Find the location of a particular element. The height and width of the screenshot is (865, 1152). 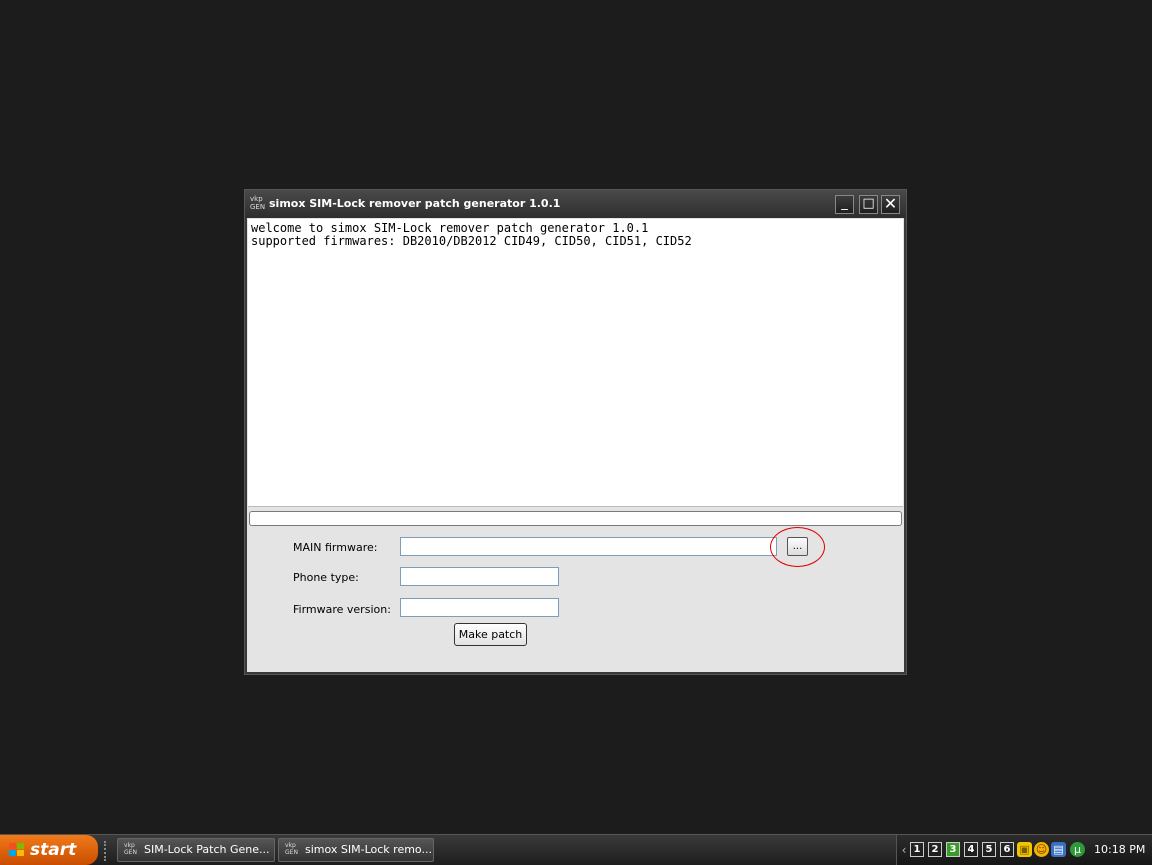

desktop-6-button: 6 is located at coordinates (1007, 849).